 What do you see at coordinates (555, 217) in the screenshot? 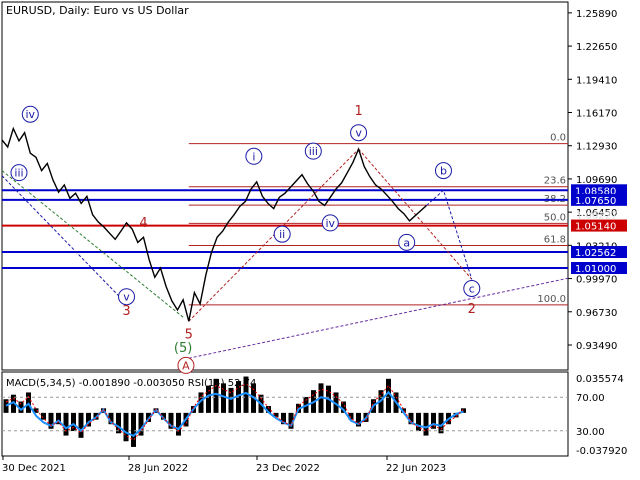
I see `fib-level-label: 50.0` at bounding box center [555, 217].